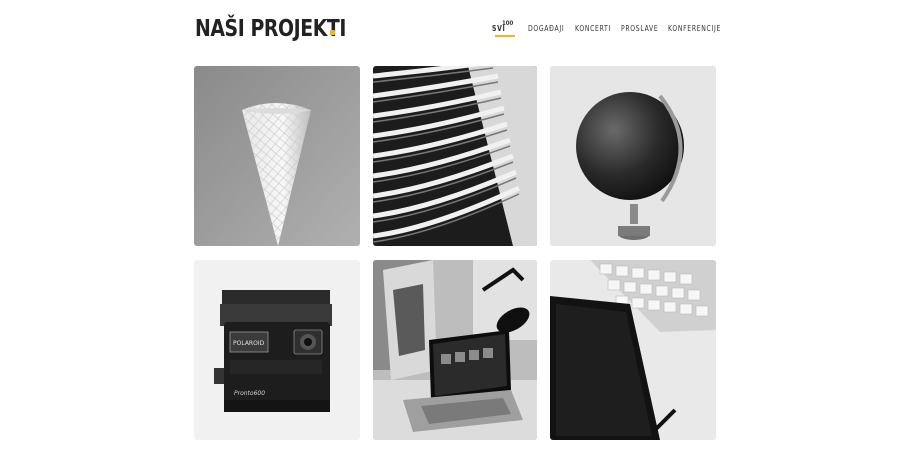 The width and height of the screenshot is (910, 450). What do you see at coordinates (332, 32) in the screenshot?
I see `title-accent-dot` at bounding box center [332, 32].